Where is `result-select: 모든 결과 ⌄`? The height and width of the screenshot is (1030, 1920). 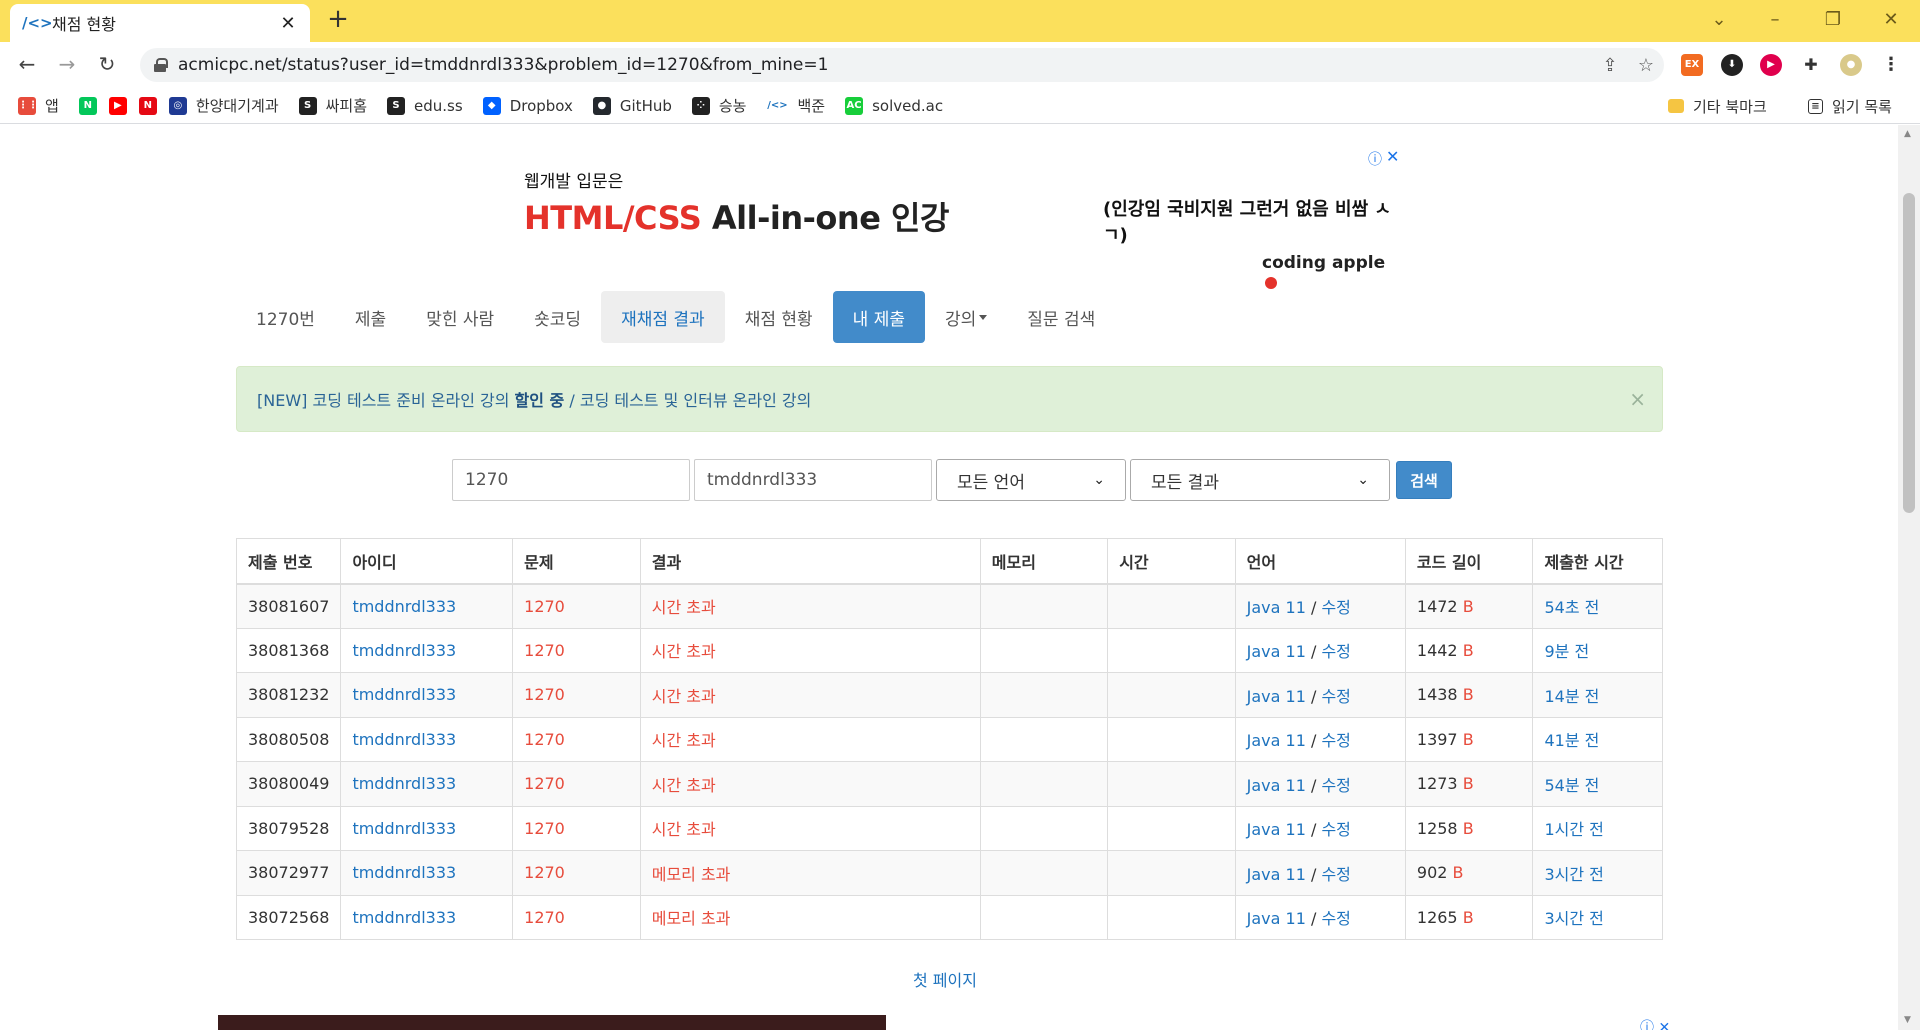 result-select: 모든 결과 ⌄ is located at coordinates (1260, 480).